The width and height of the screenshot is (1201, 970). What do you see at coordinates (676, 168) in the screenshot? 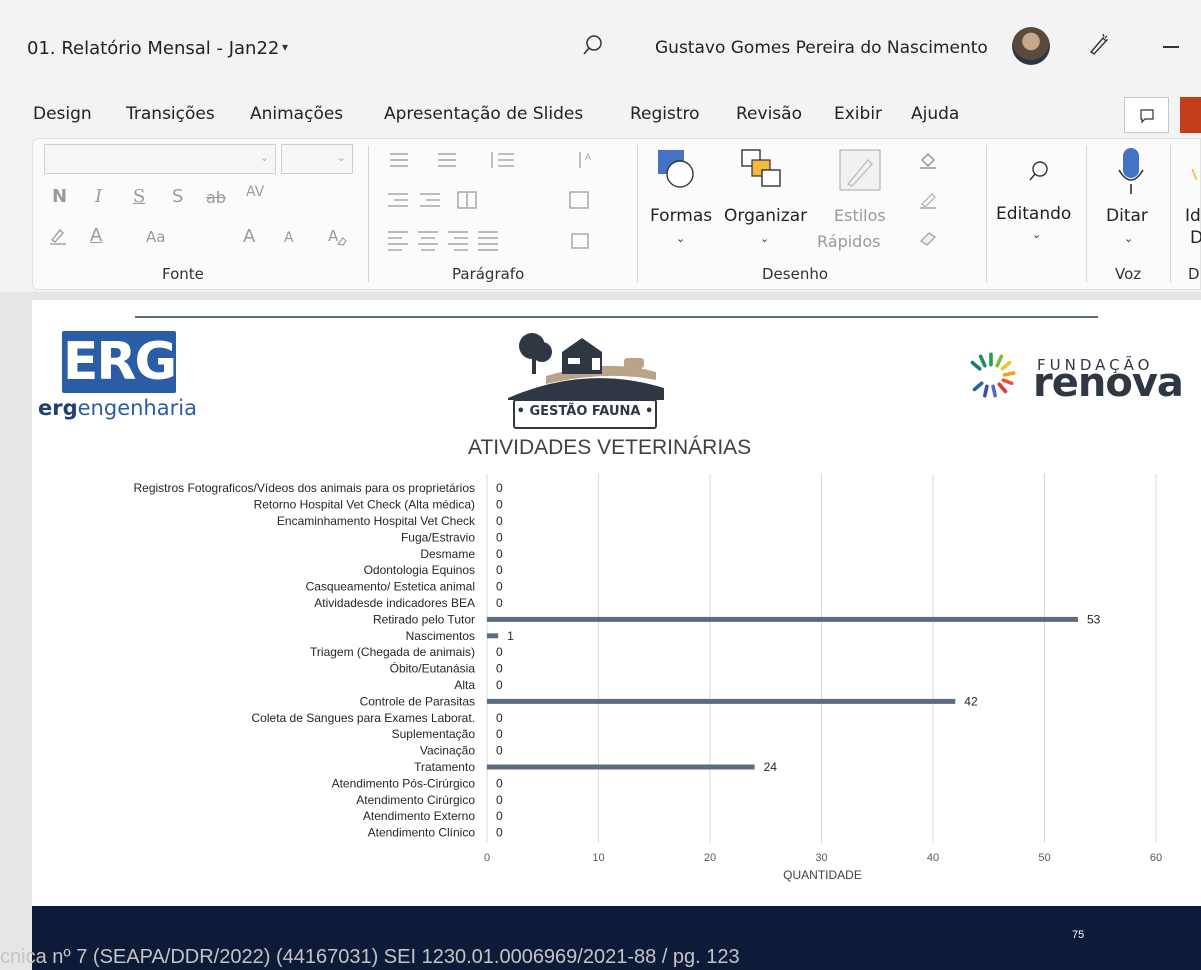
I see `shapes-icon` at bounding box center [676, 168].